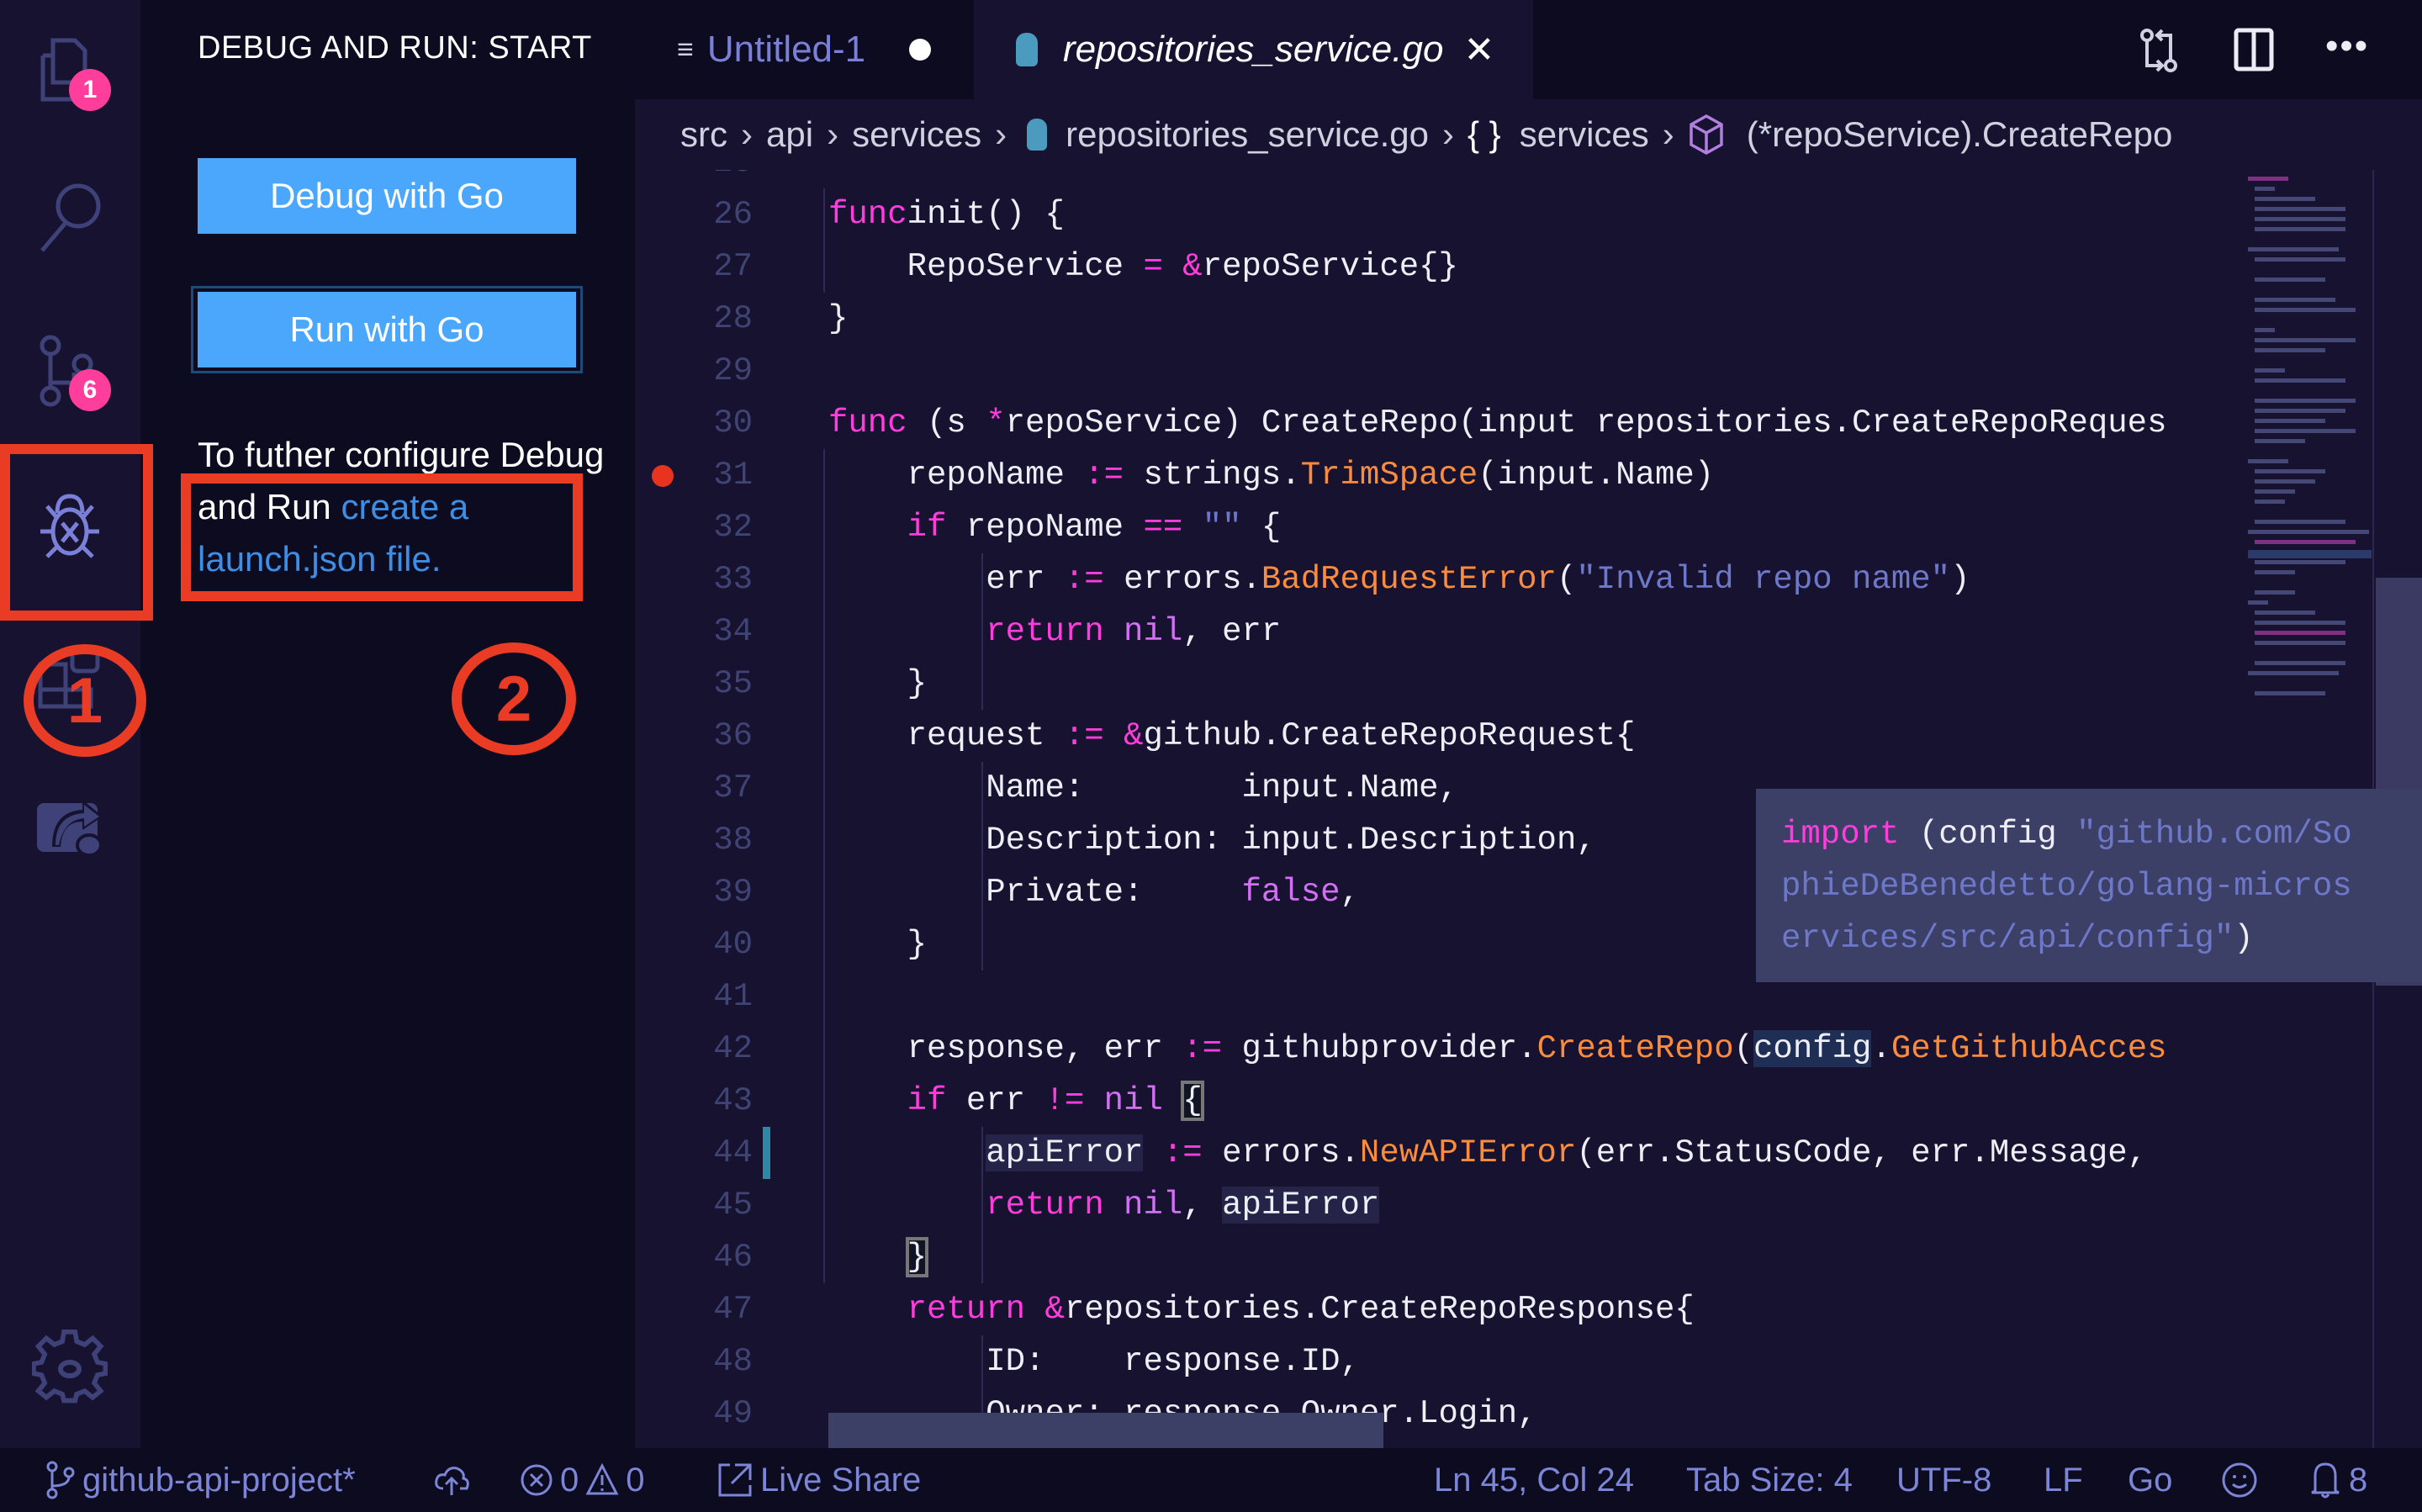  Describe the element at coordinates (387, 329) in the screenshot. I see `run-with-go-button: Run with Go` at that location.